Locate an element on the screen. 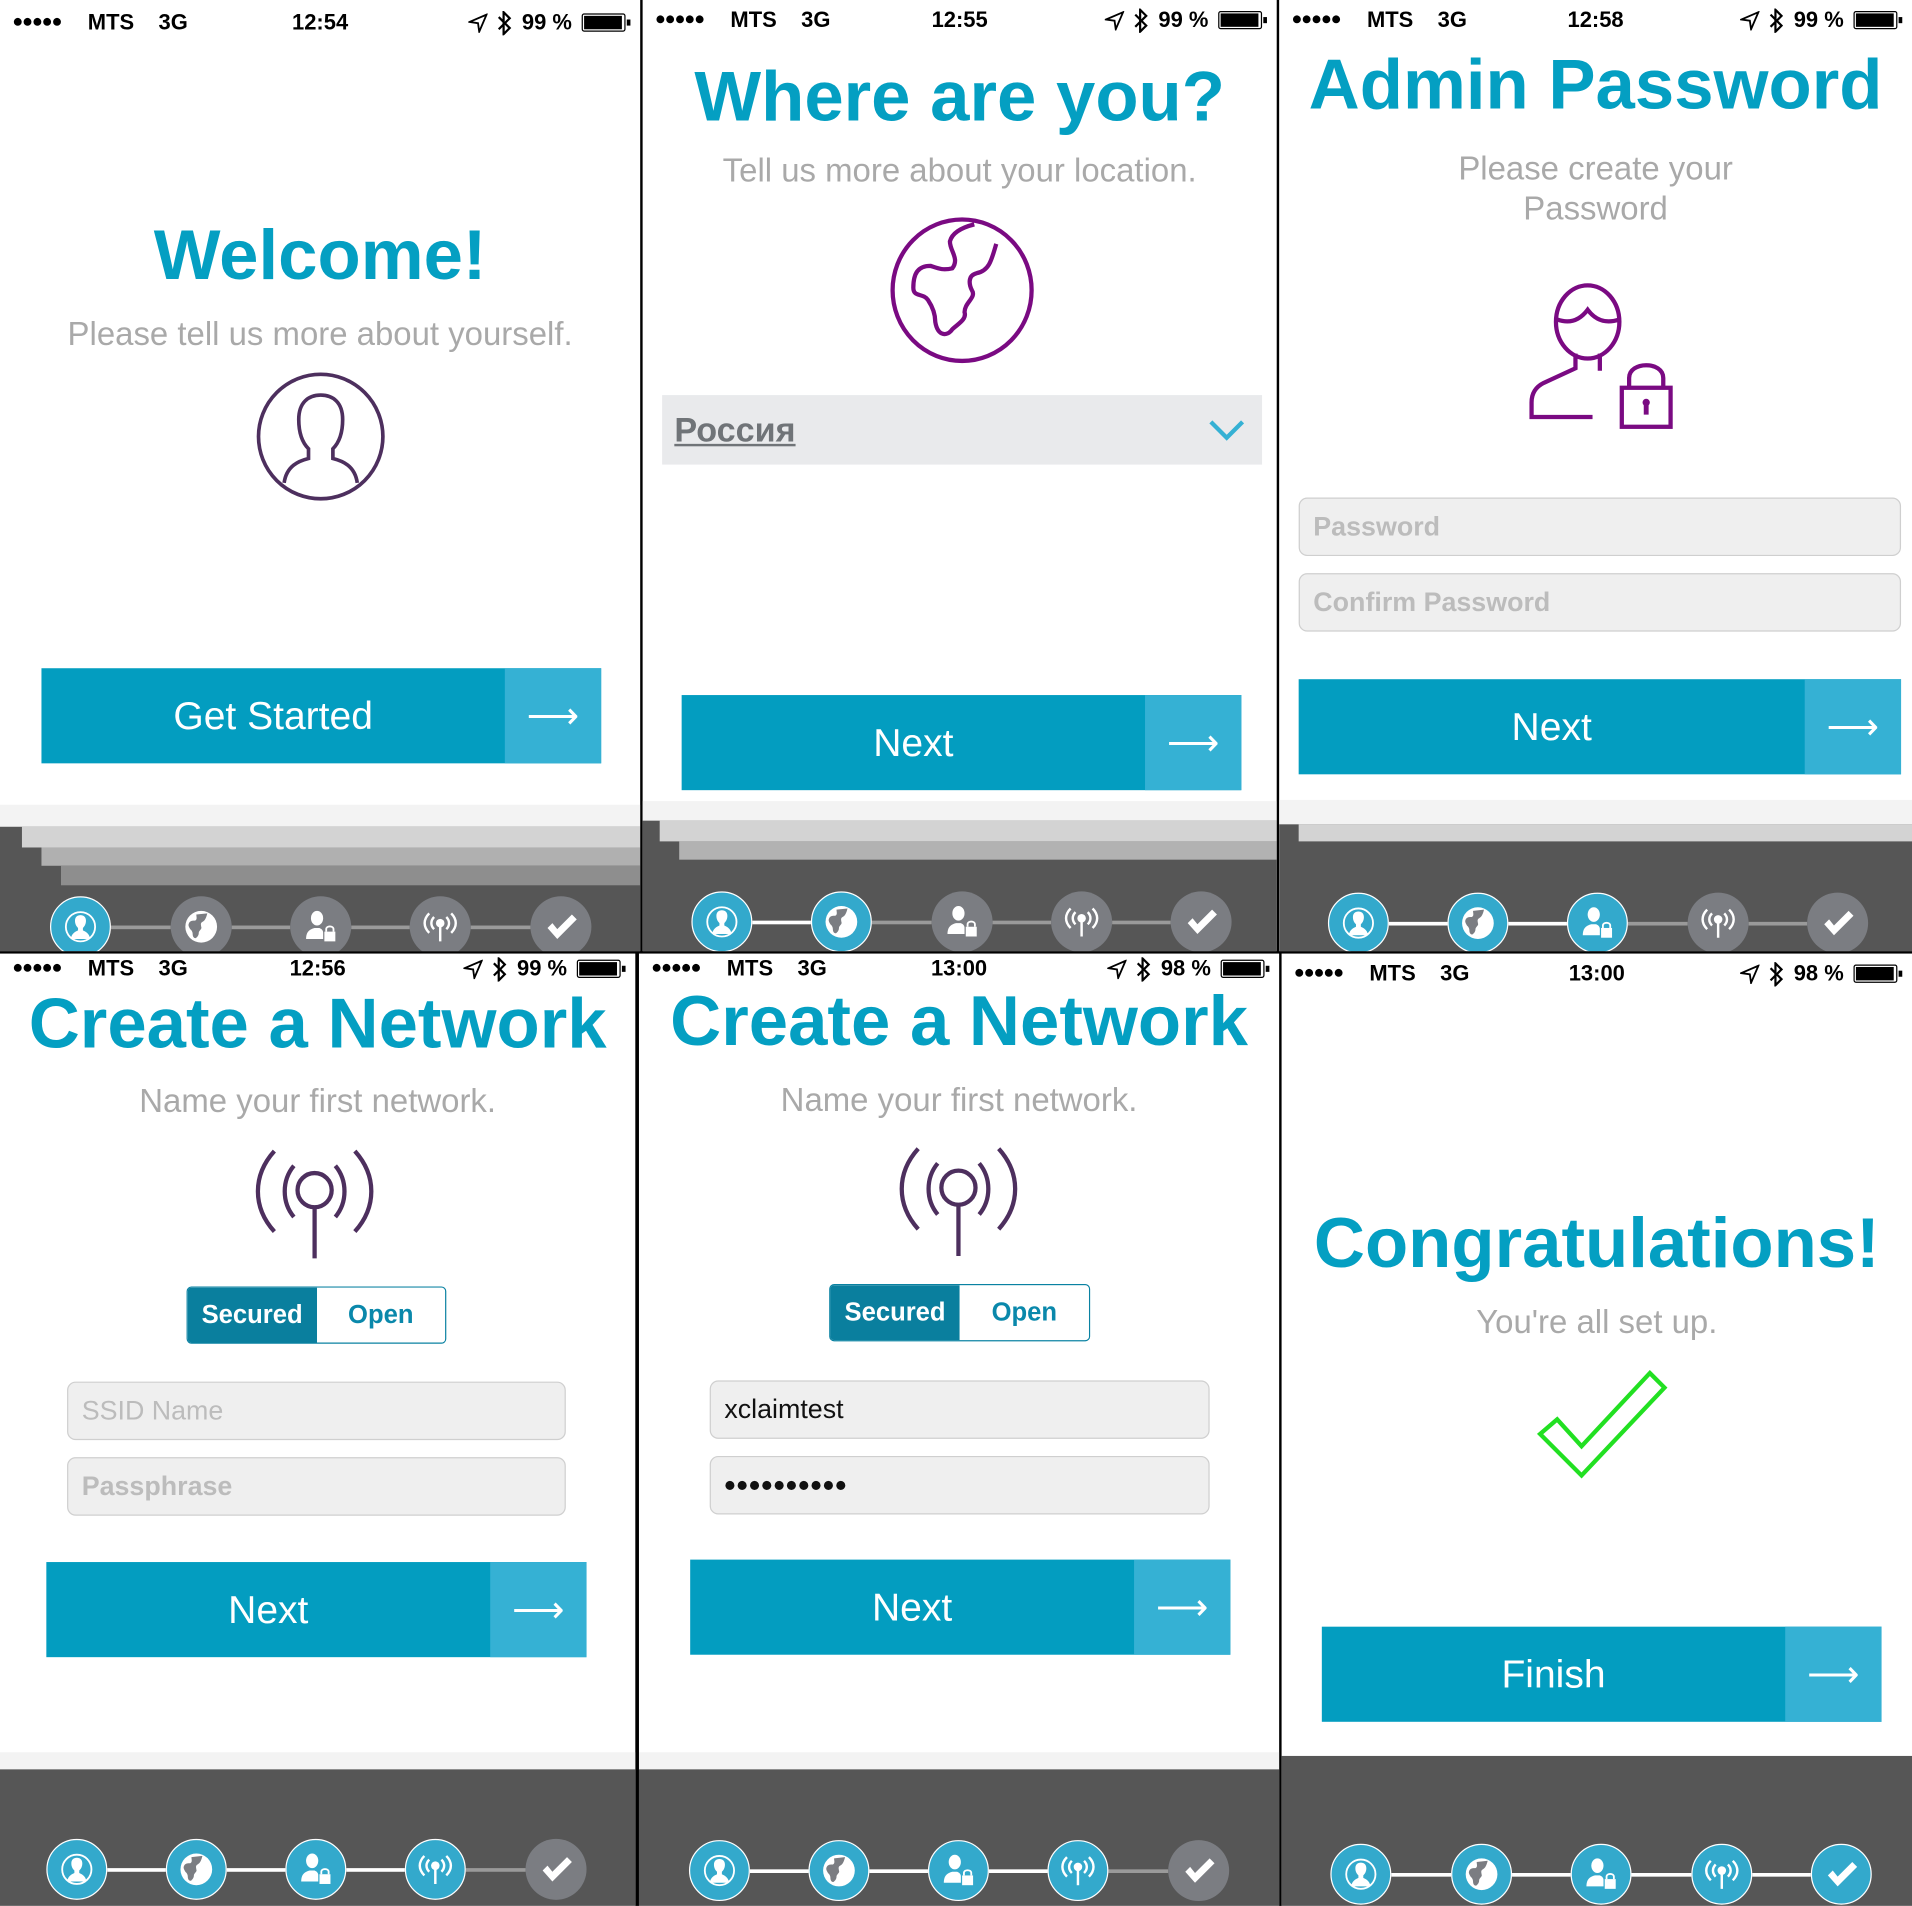 Image resolution: width=1912 pixels, height=1906 pixels. country-select: Россия is located at coordinates (962, 430).